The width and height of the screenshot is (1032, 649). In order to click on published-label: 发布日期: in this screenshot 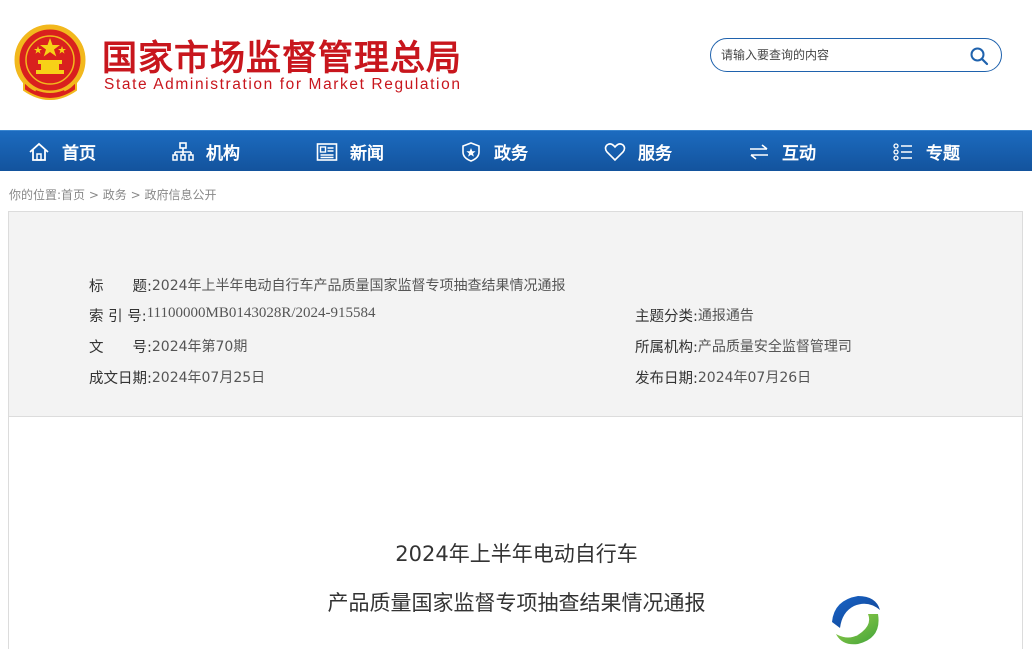, I will do `click(666, 379)`.